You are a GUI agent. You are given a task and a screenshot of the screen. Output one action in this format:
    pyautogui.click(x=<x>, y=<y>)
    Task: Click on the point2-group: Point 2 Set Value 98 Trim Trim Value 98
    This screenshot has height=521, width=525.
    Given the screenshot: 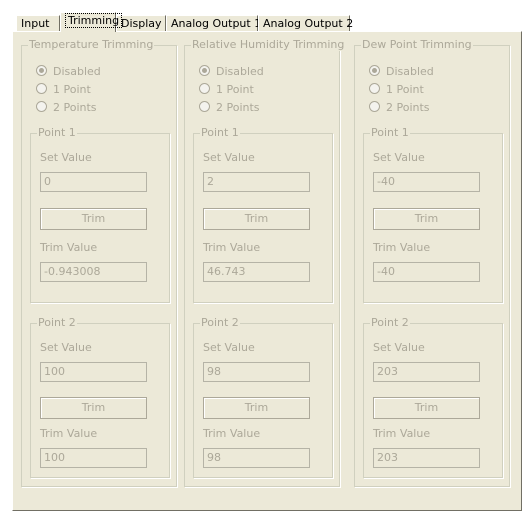 What is the action you would take?
    pyautogui.click(x=263, y=397)
    